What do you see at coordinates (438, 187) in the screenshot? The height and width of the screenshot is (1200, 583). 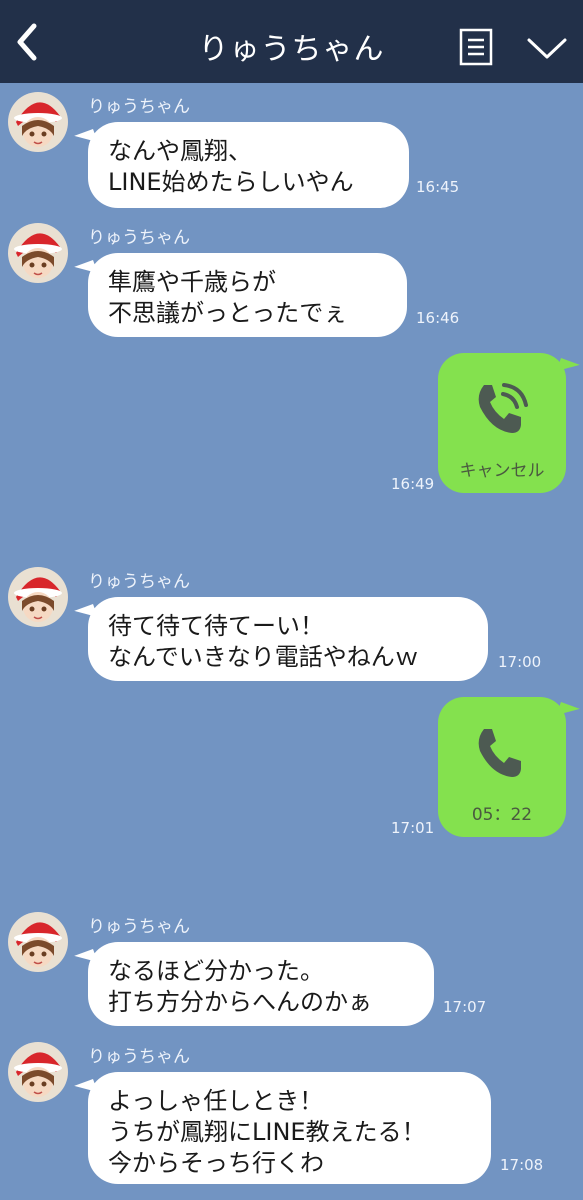 I see `message-time: 16:45` at bounding box center [438, 187].